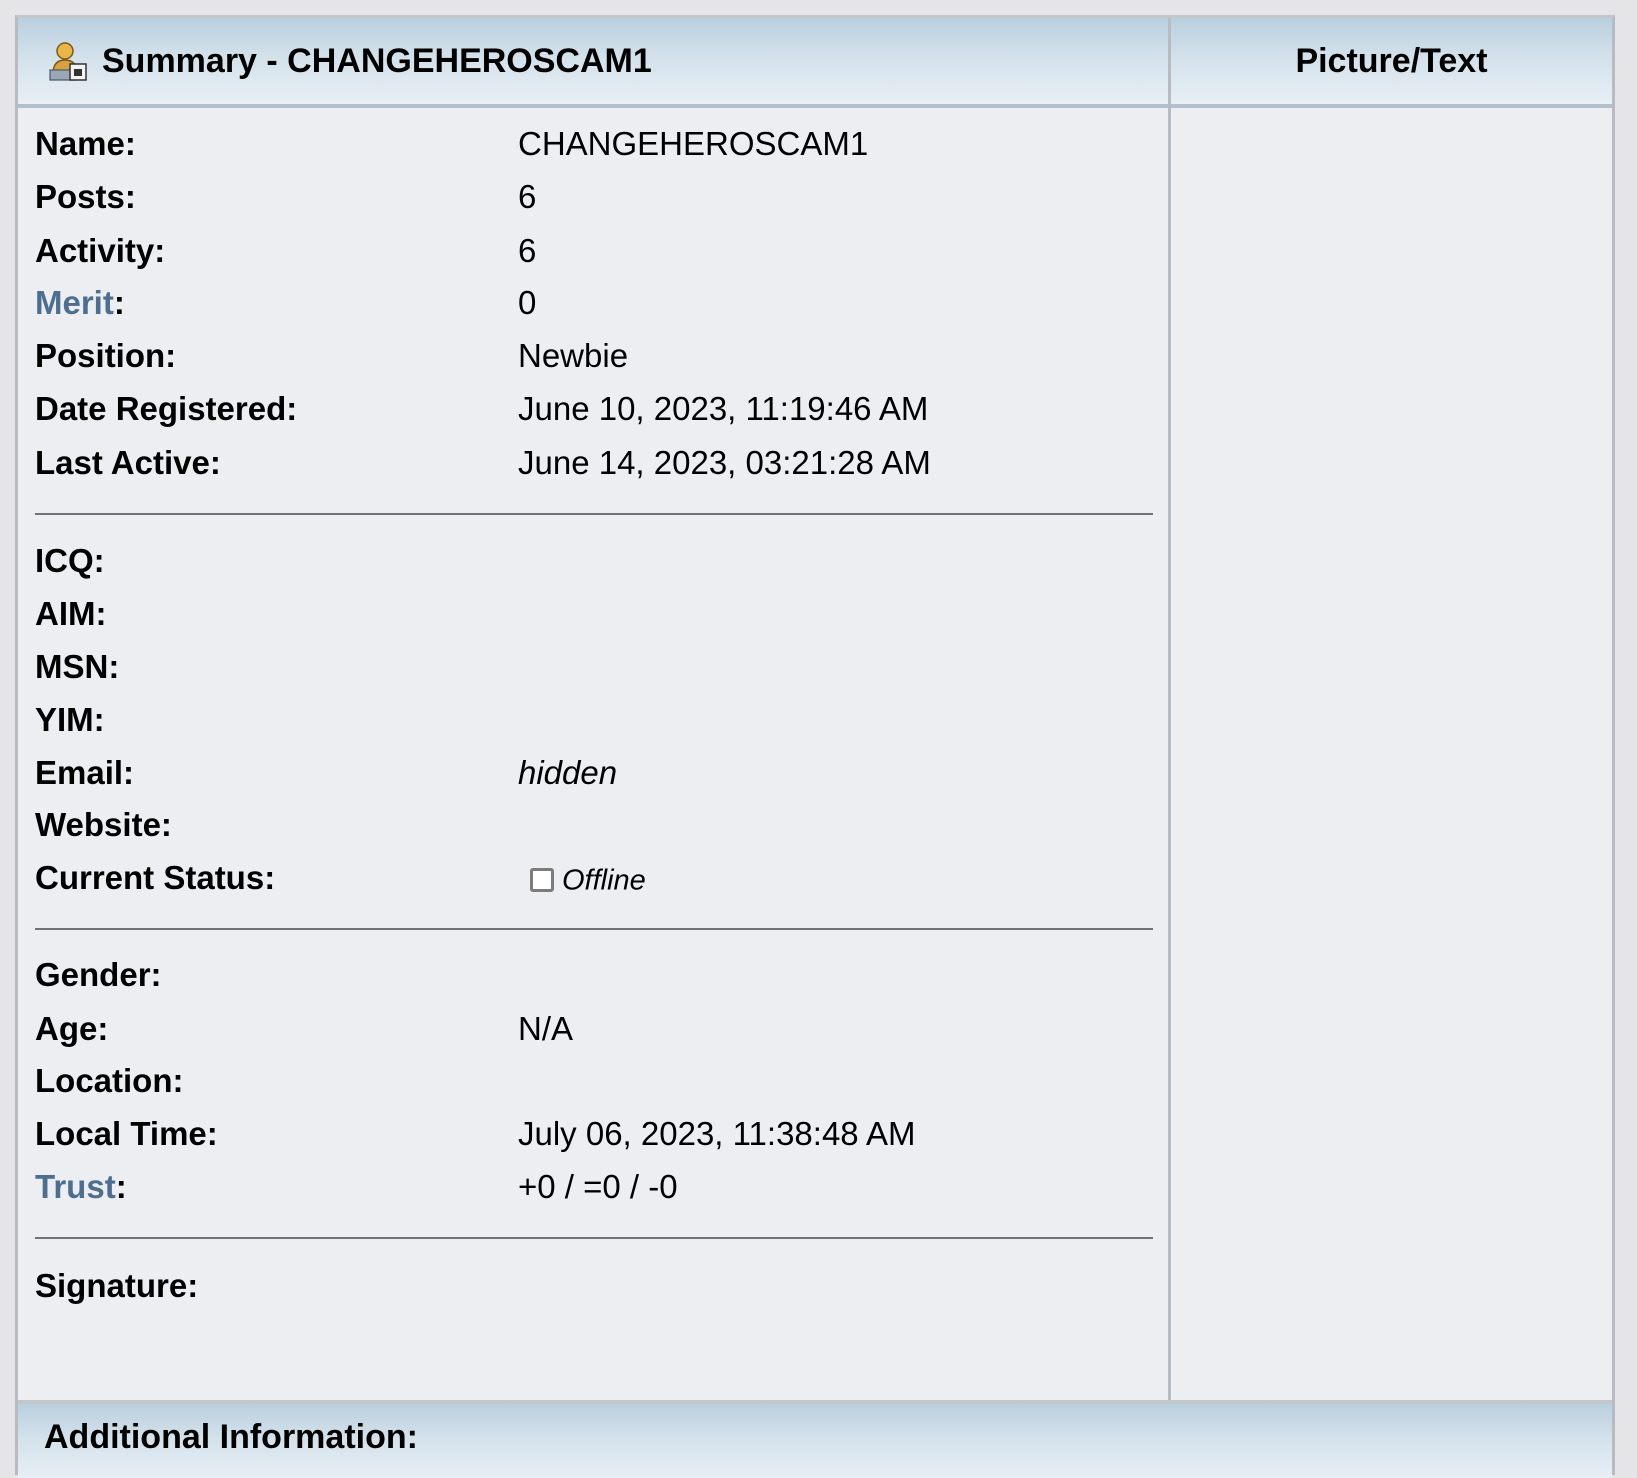 The height and width of the screenshot is (1478, 1637). What do you see at coordinates (77, 666) in the screenshot?
I see `msn-label: MSN:` at bounding box center [77, 666].